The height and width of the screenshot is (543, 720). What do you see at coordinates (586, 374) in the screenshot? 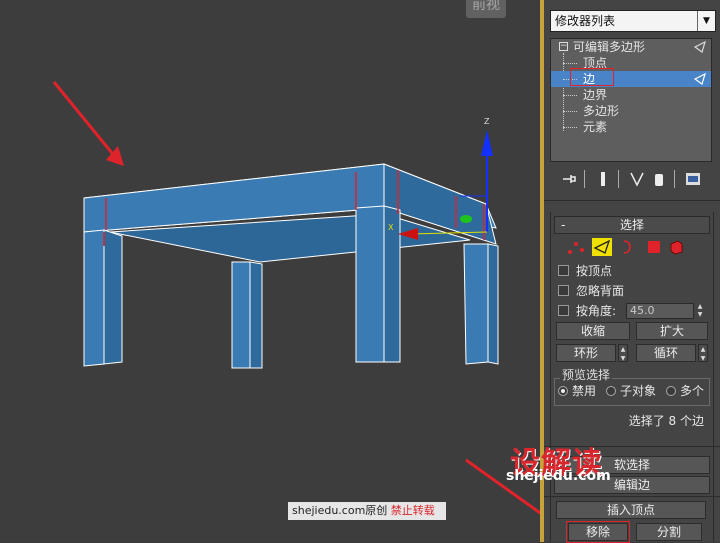
I see `preview-selection-title: 预览选择` at bounding box center [586, 374].